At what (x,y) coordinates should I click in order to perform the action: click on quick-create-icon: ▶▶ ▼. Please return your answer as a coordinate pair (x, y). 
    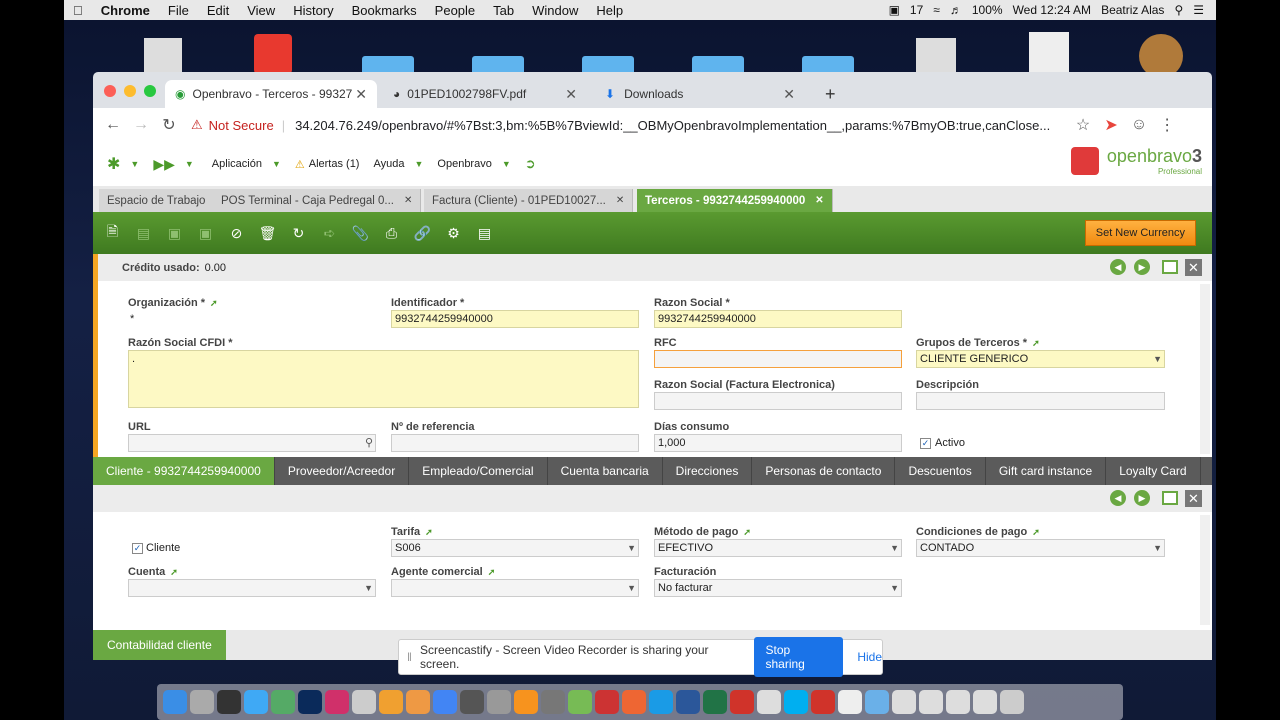
    Looking at the image, I should click on (173, 164).